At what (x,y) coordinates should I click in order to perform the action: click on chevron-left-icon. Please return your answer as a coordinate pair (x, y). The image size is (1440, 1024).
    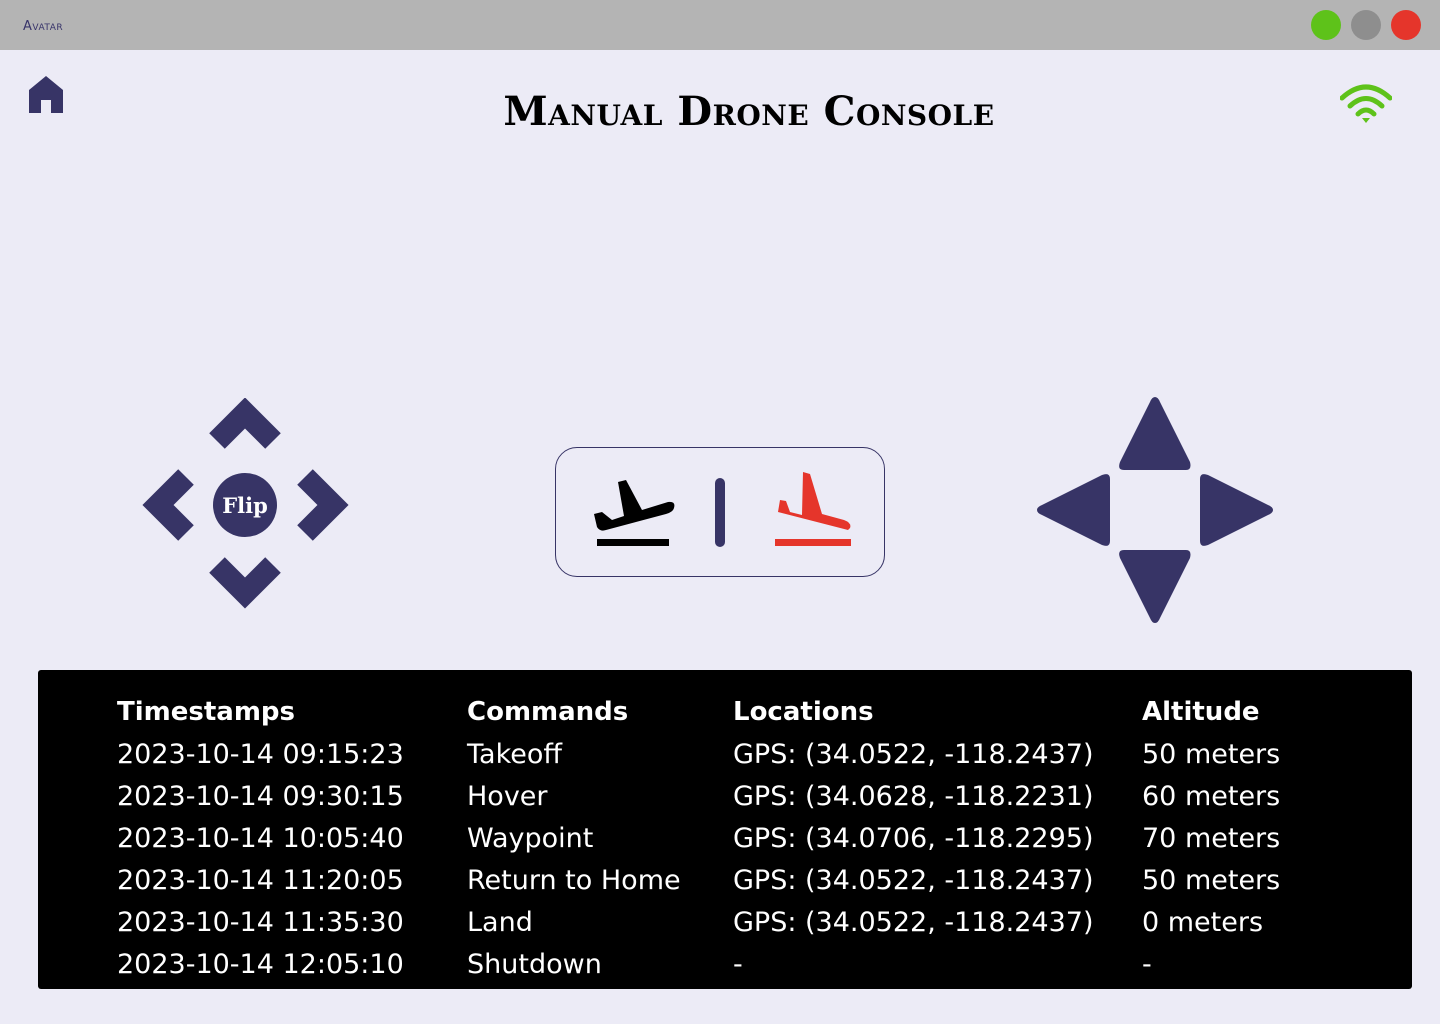
    Looking at the image, I should click on (168, 505).